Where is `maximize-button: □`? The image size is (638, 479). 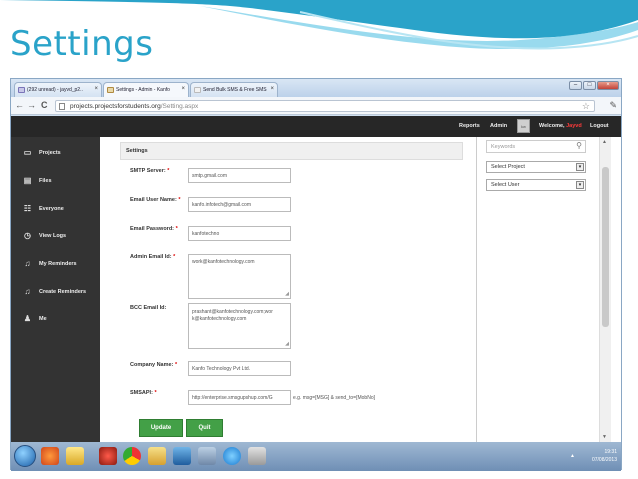 maximize-button: □ is located at coordinates (589, 85).